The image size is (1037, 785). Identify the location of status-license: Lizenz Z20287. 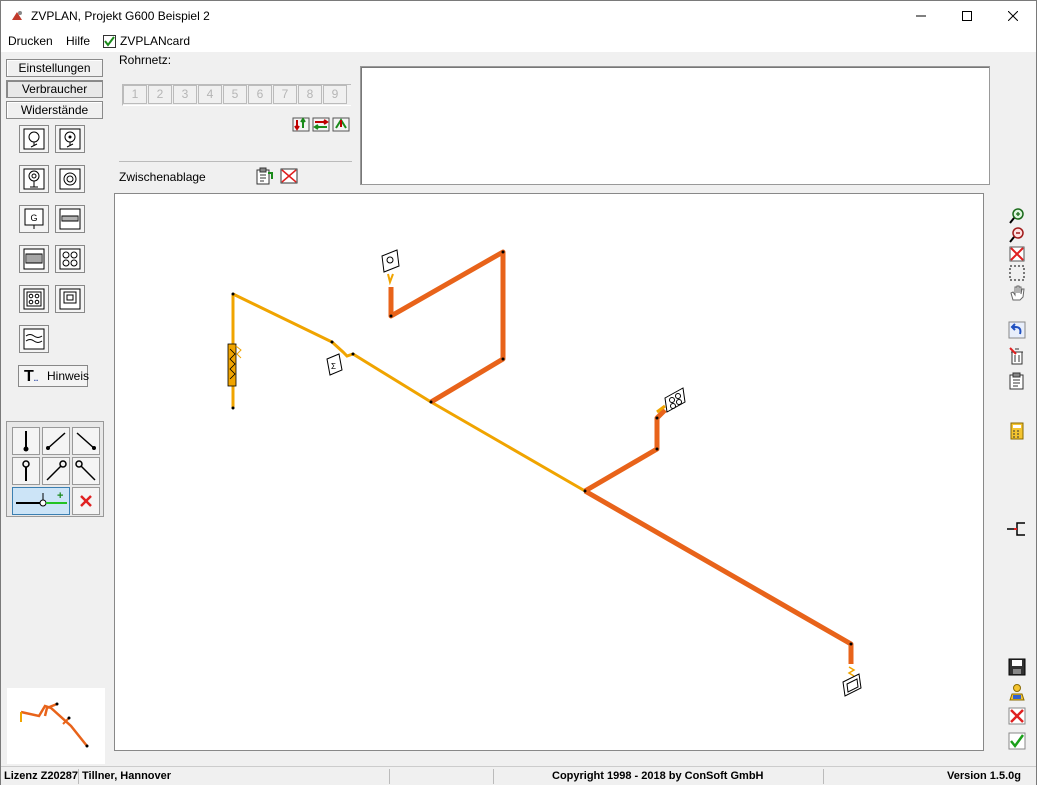
(41, 776).